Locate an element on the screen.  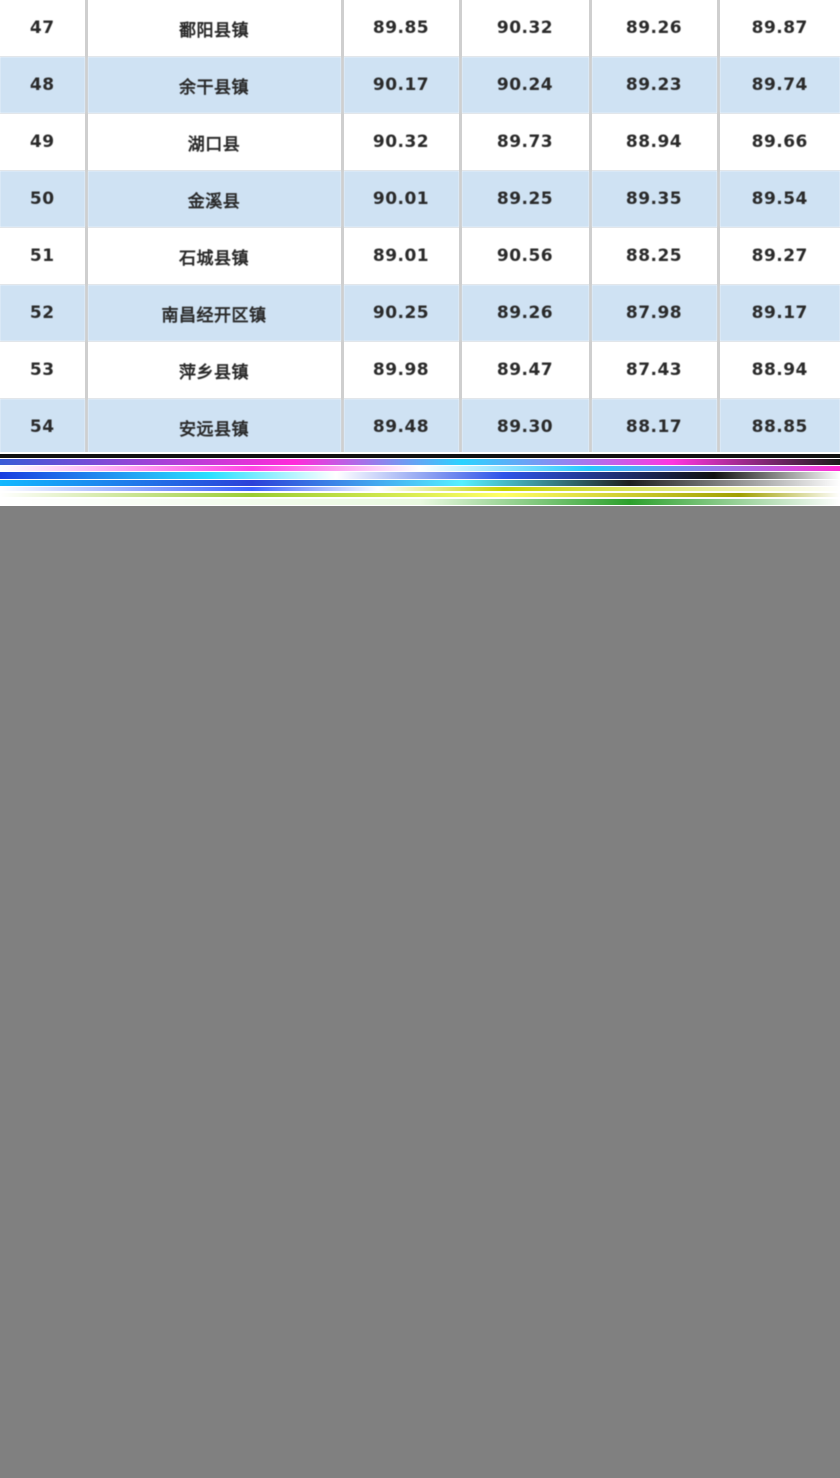
table-row: 50 金溪县 90.01 89.25 89.35 89.54 is located at coordinates (420, 199).